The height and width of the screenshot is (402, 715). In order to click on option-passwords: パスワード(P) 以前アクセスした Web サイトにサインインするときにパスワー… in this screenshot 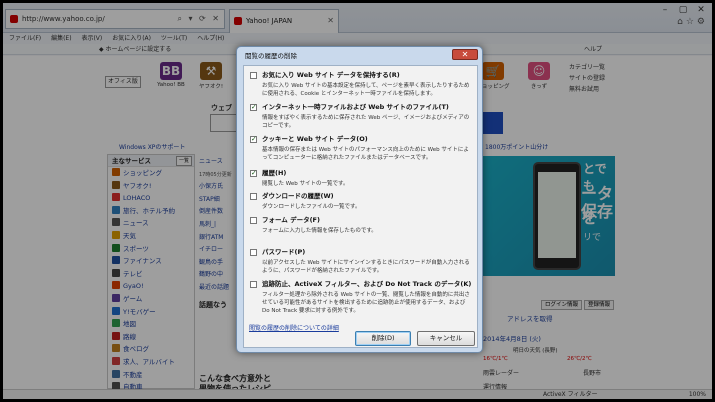, I will do `click(362, 261)`.